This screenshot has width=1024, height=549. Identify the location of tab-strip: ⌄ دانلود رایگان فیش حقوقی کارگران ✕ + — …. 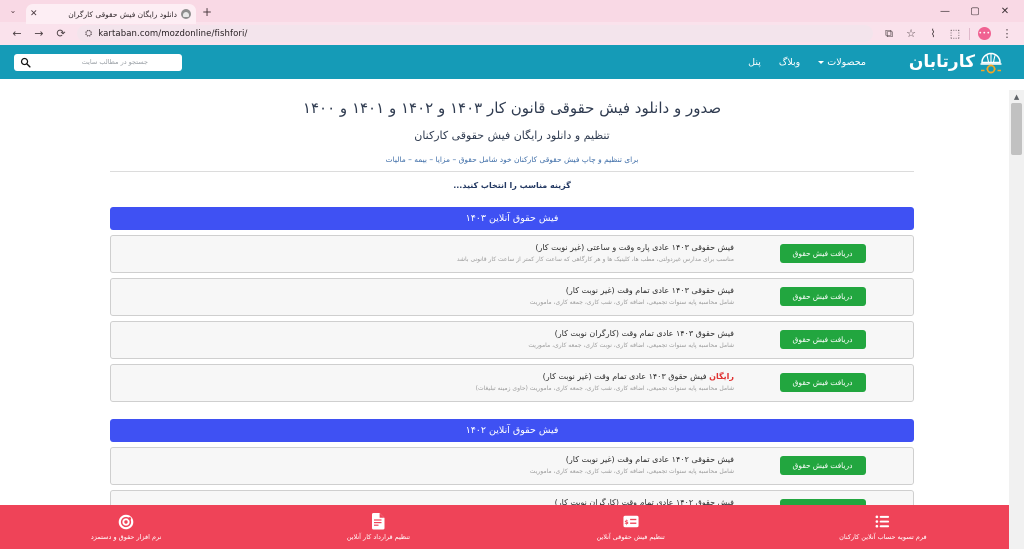
(512, 12).